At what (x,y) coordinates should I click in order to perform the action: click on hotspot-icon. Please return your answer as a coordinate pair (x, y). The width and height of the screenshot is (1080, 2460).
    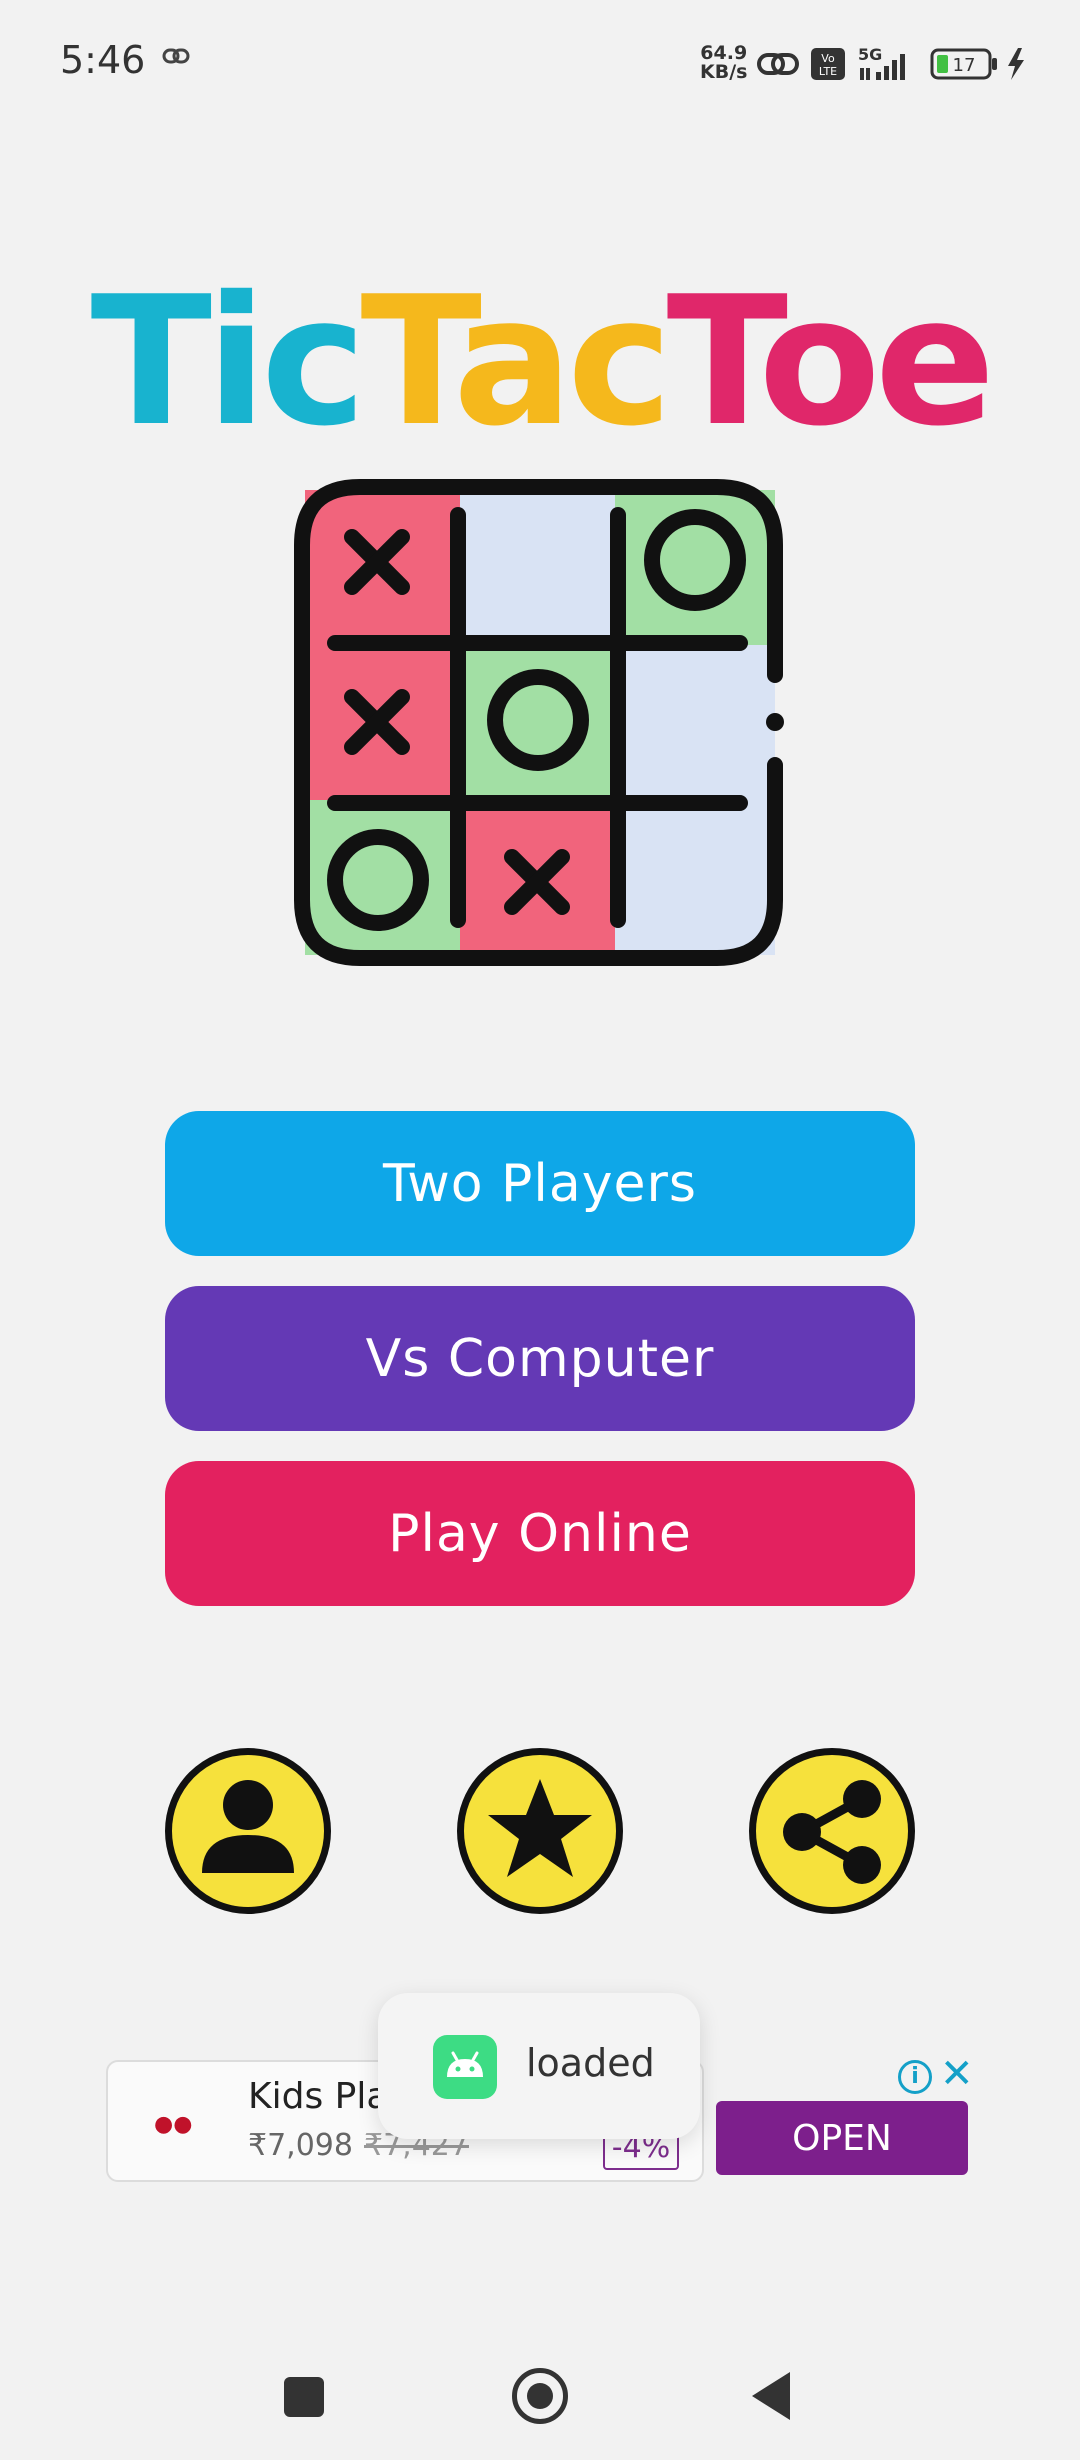
    Looking at the image, I should click on (778, 64).